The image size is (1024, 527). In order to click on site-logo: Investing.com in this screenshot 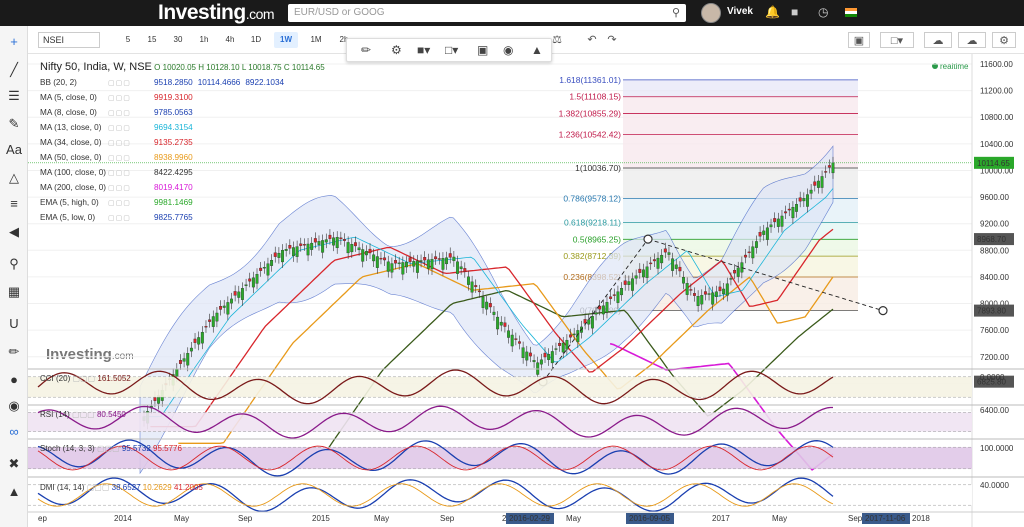, I will do `click(216, 13)`.